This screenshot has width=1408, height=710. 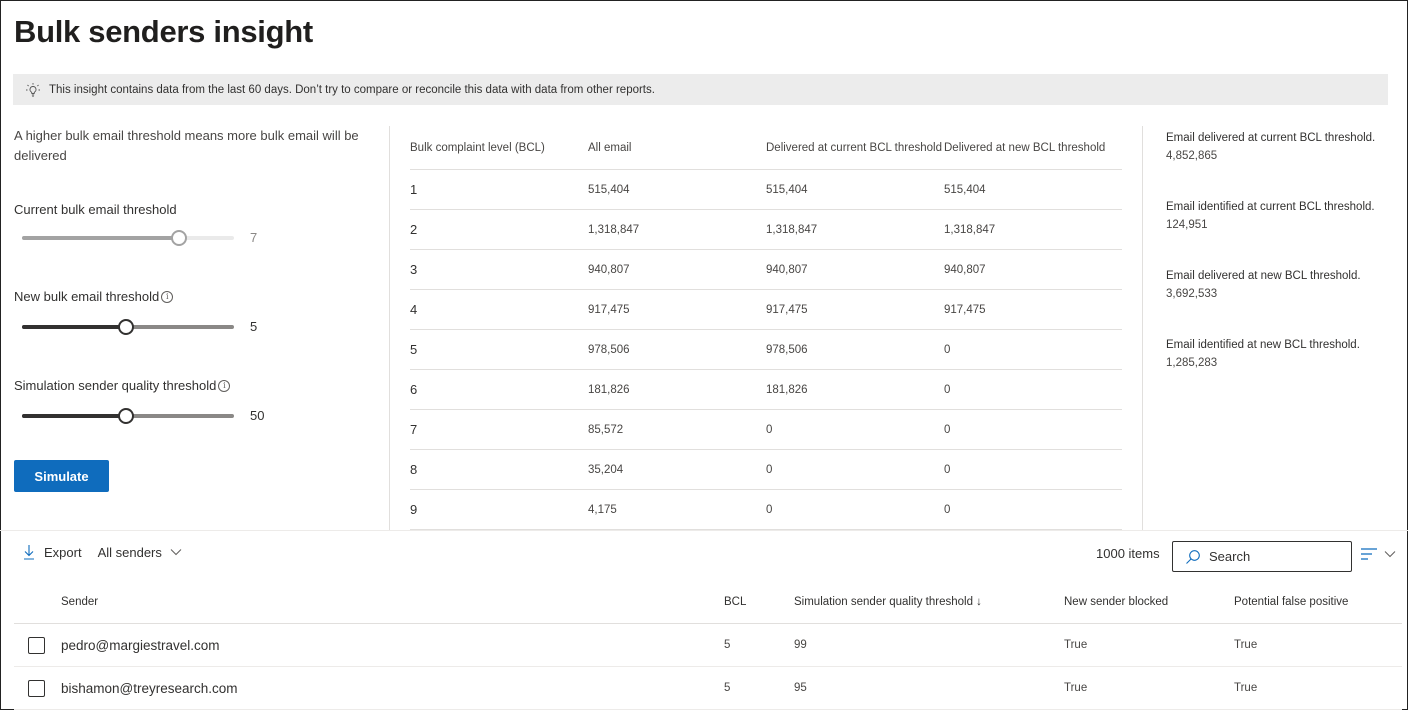 I want to click on bcl-table-row: 2 1,318,847 1,318,847 1,318,847, so click(x=766, y=230).